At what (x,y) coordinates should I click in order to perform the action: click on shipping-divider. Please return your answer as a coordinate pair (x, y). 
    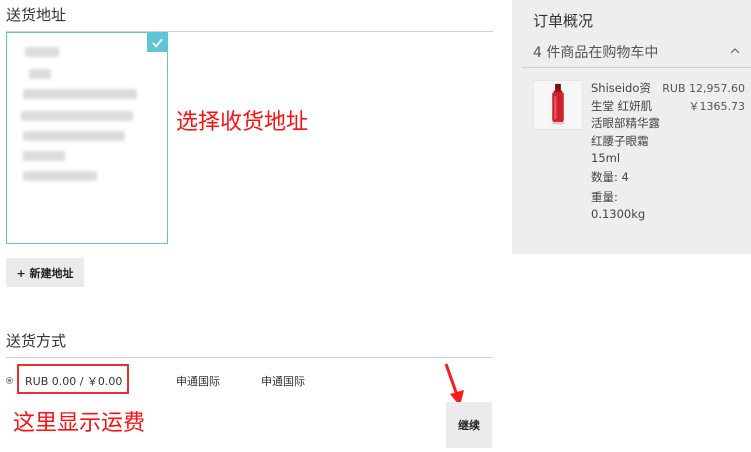
    Looking at the image, I should click on (249, 357).